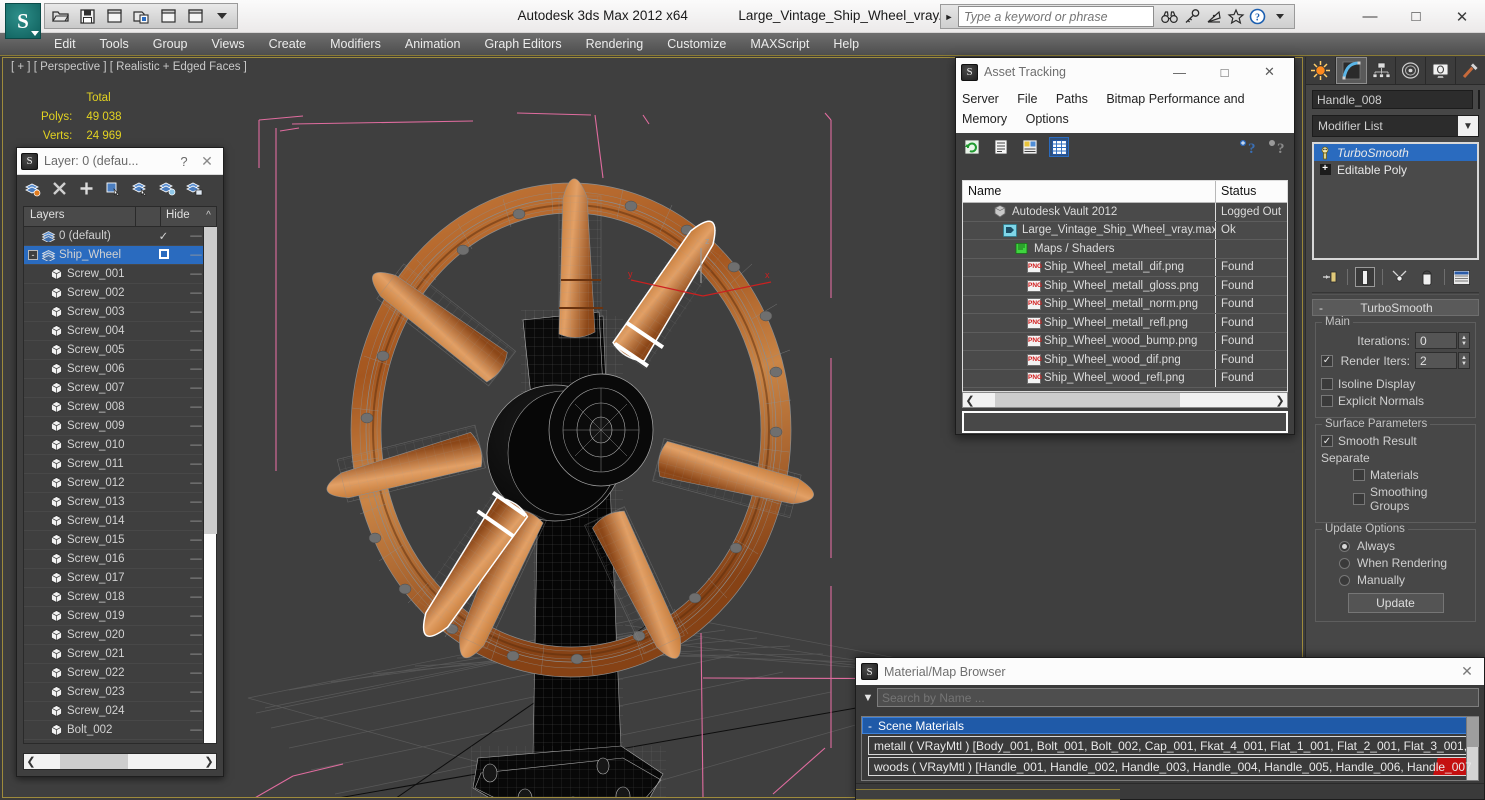  Describe the element at coordinates (1416, 16) in the screenshot. I see `maximize-button: □` at that location.